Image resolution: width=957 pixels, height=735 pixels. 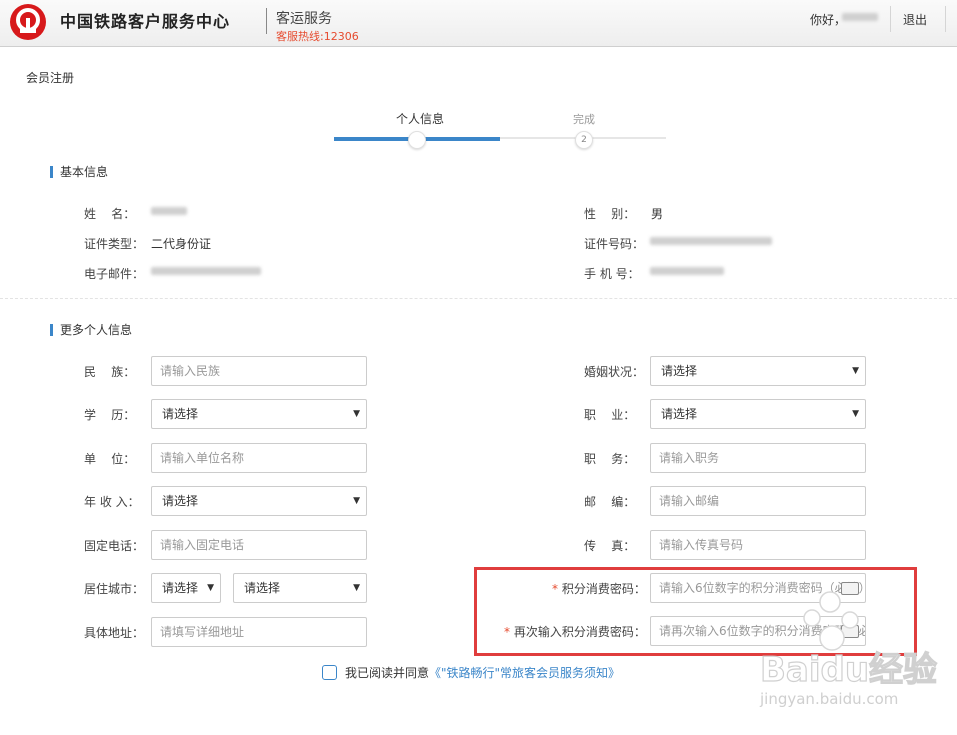 What do you see at coordinates (828, 20) in the screenshot?
I see `greeting-text: 你好，` at bounding box center [828, 20].